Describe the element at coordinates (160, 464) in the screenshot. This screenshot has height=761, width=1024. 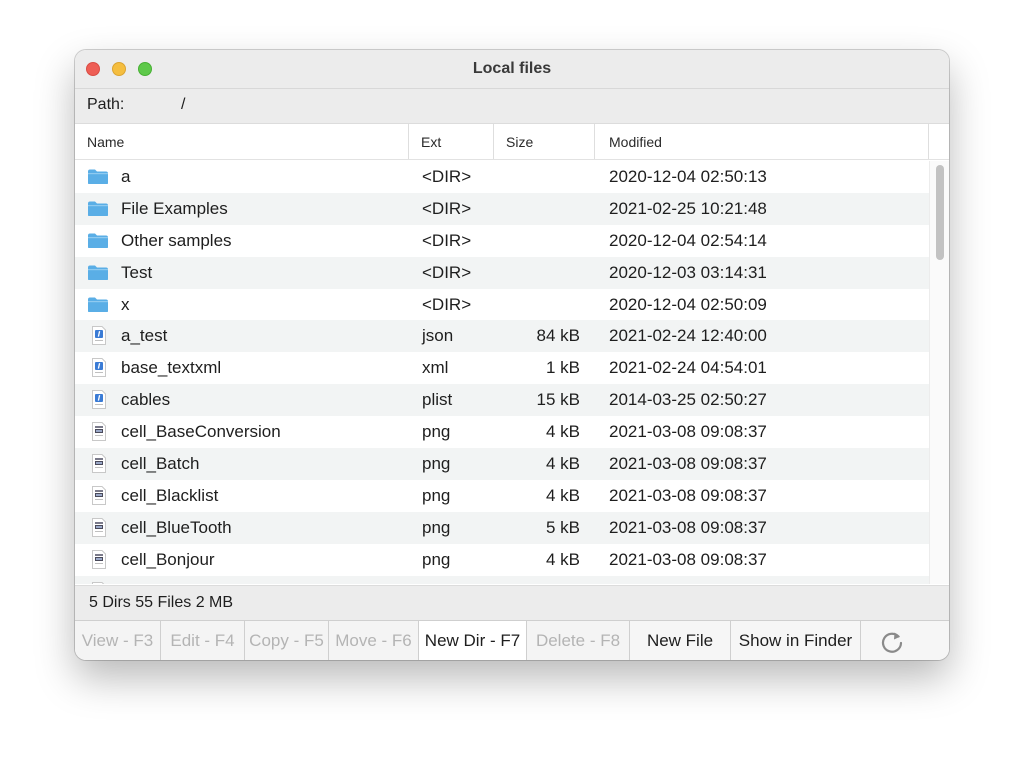
I see `file-name: cell_Batch` at that location.